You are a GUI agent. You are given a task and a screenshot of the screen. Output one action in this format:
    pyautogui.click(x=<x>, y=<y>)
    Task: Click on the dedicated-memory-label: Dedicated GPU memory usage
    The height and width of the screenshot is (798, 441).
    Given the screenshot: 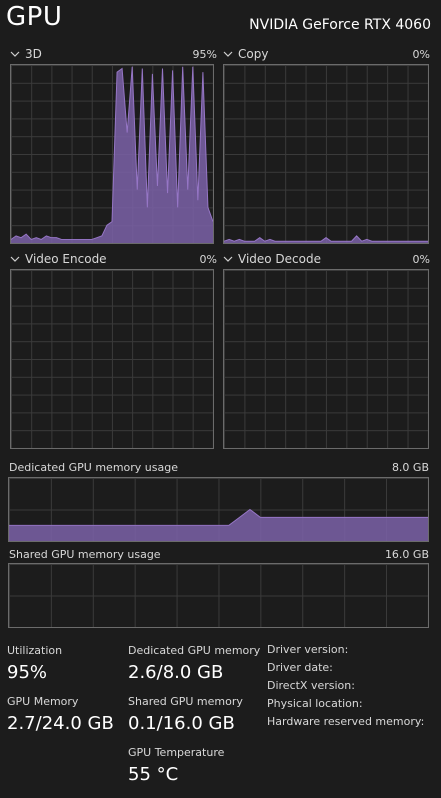 What is the action you would take?
    pyautogui.click(x=93, y=467)
    